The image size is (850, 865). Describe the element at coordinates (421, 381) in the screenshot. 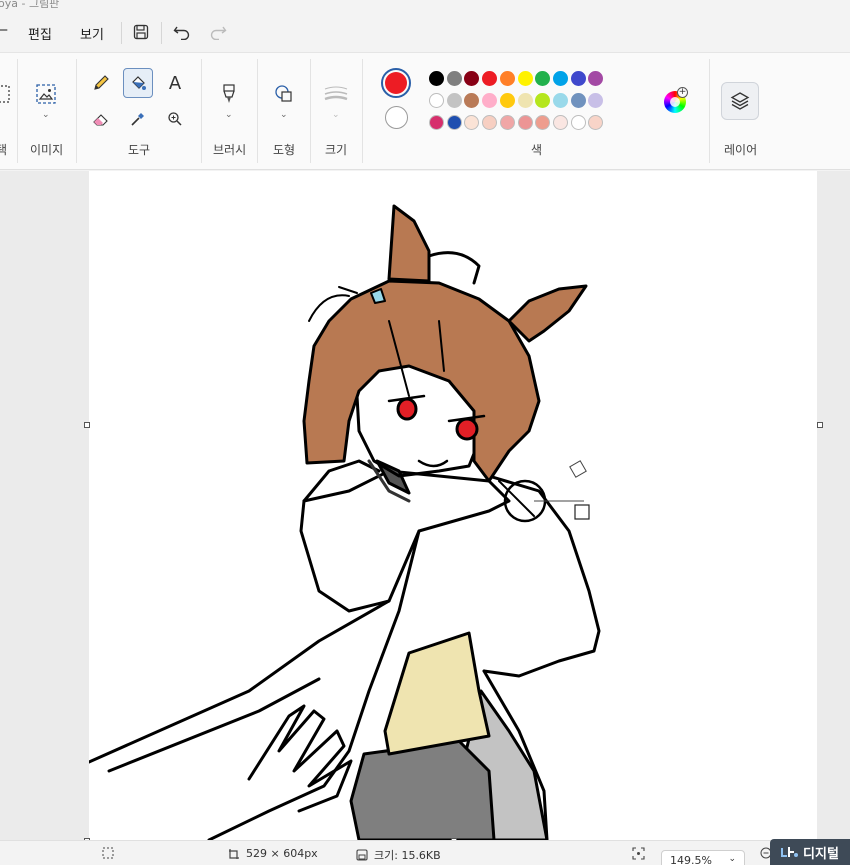

I see `hair` at that location.